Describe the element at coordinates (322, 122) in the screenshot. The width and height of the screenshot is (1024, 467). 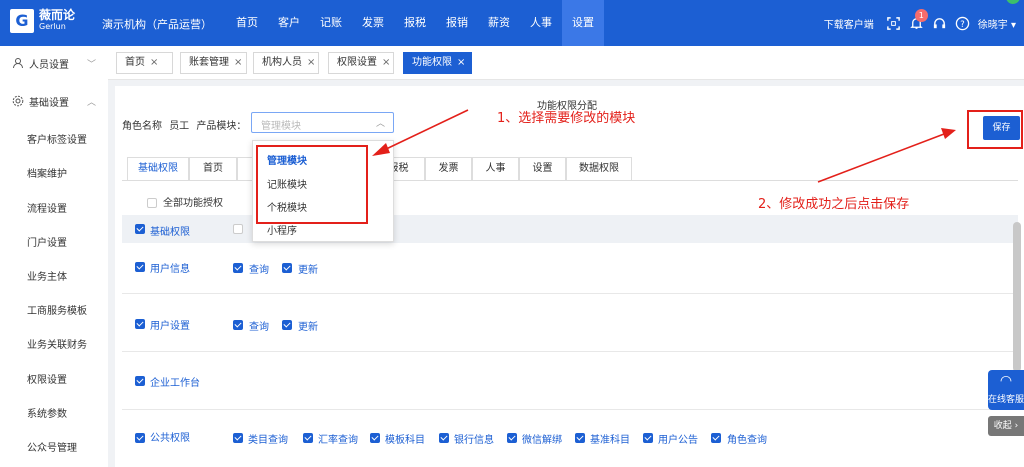
I see `module-select: 管理模块 ︿` at that location.